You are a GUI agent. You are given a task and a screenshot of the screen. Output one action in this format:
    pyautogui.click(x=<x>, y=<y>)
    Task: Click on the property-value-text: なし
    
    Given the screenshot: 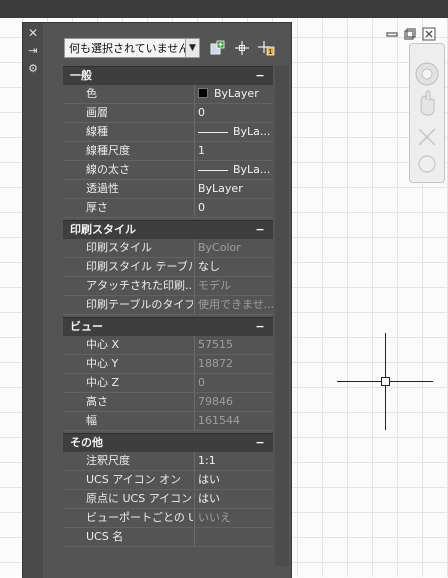 What is the action you would take?
    pyautogui.click(x=209, y=266)
    